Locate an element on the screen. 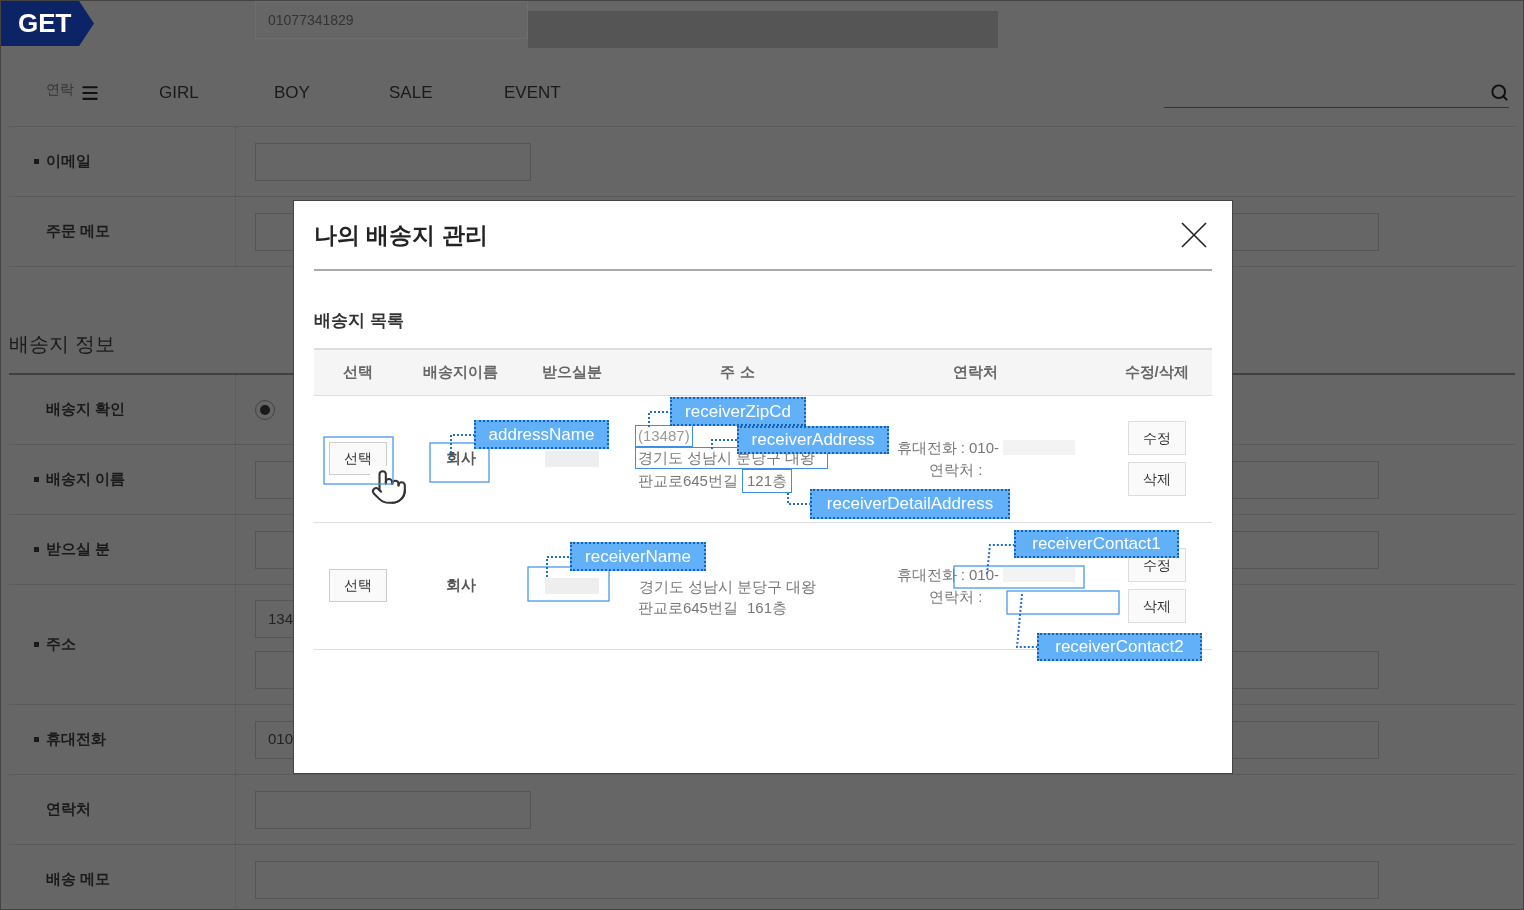 The image size is (1524, 910). annotation-callout: addressName is located at coordinates (541, 434).